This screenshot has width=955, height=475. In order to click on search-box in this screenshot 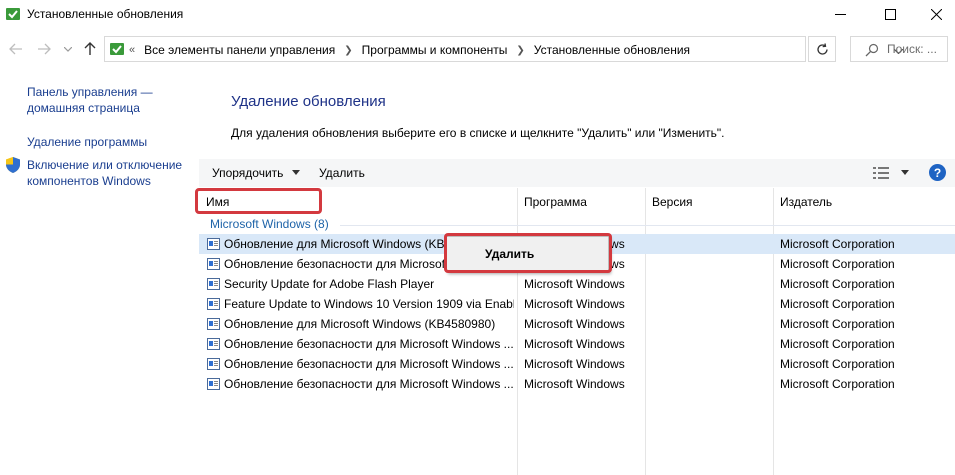, I will do `click(899, 49)`.